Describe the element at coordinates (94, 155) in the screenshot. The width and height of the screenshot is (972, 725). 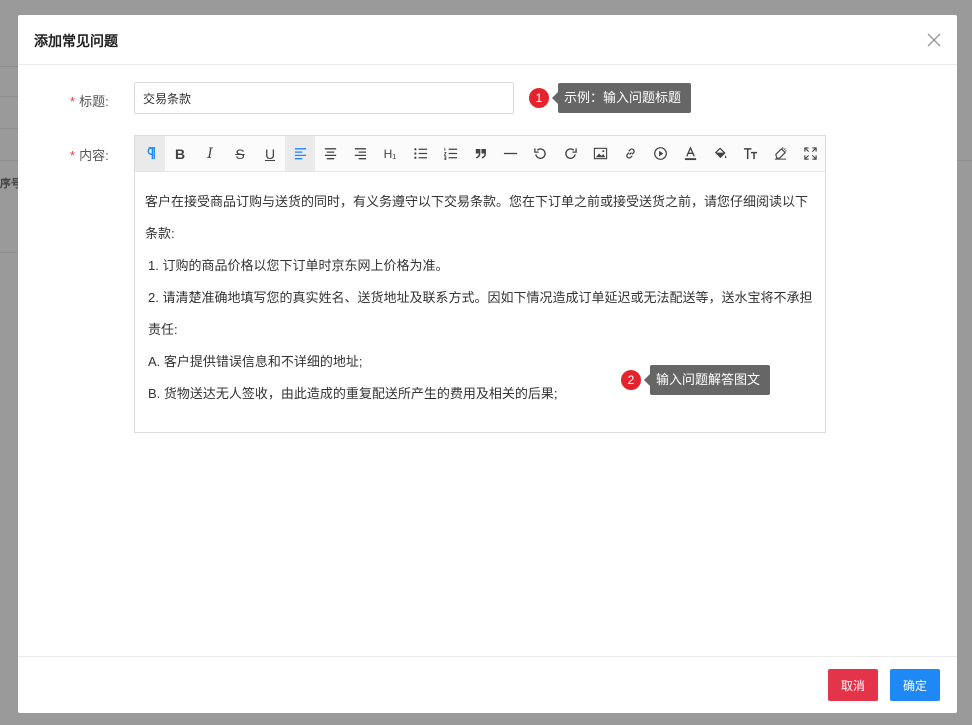
I see `content-label-text: 内容:` at that location.